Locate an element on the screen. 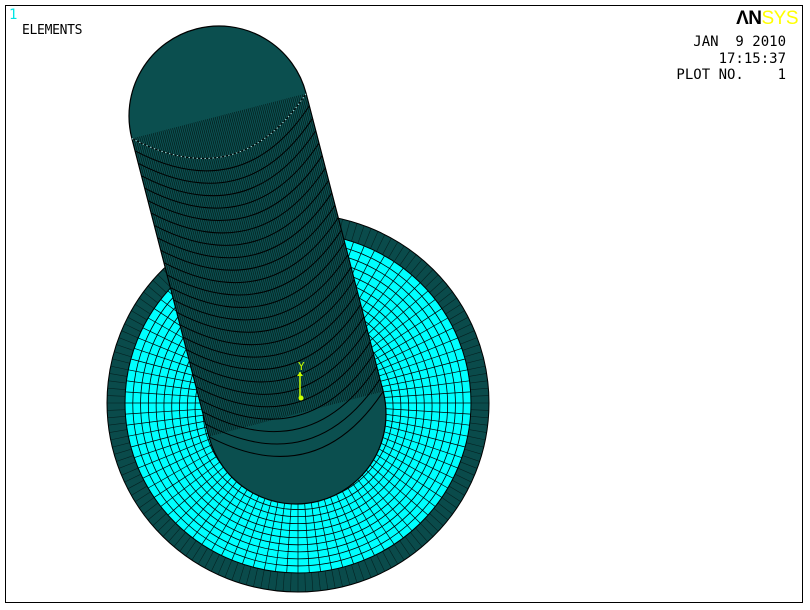 The image size is (810, 610). plot-time: 17:15:37 is located at coordinates (752, 58).